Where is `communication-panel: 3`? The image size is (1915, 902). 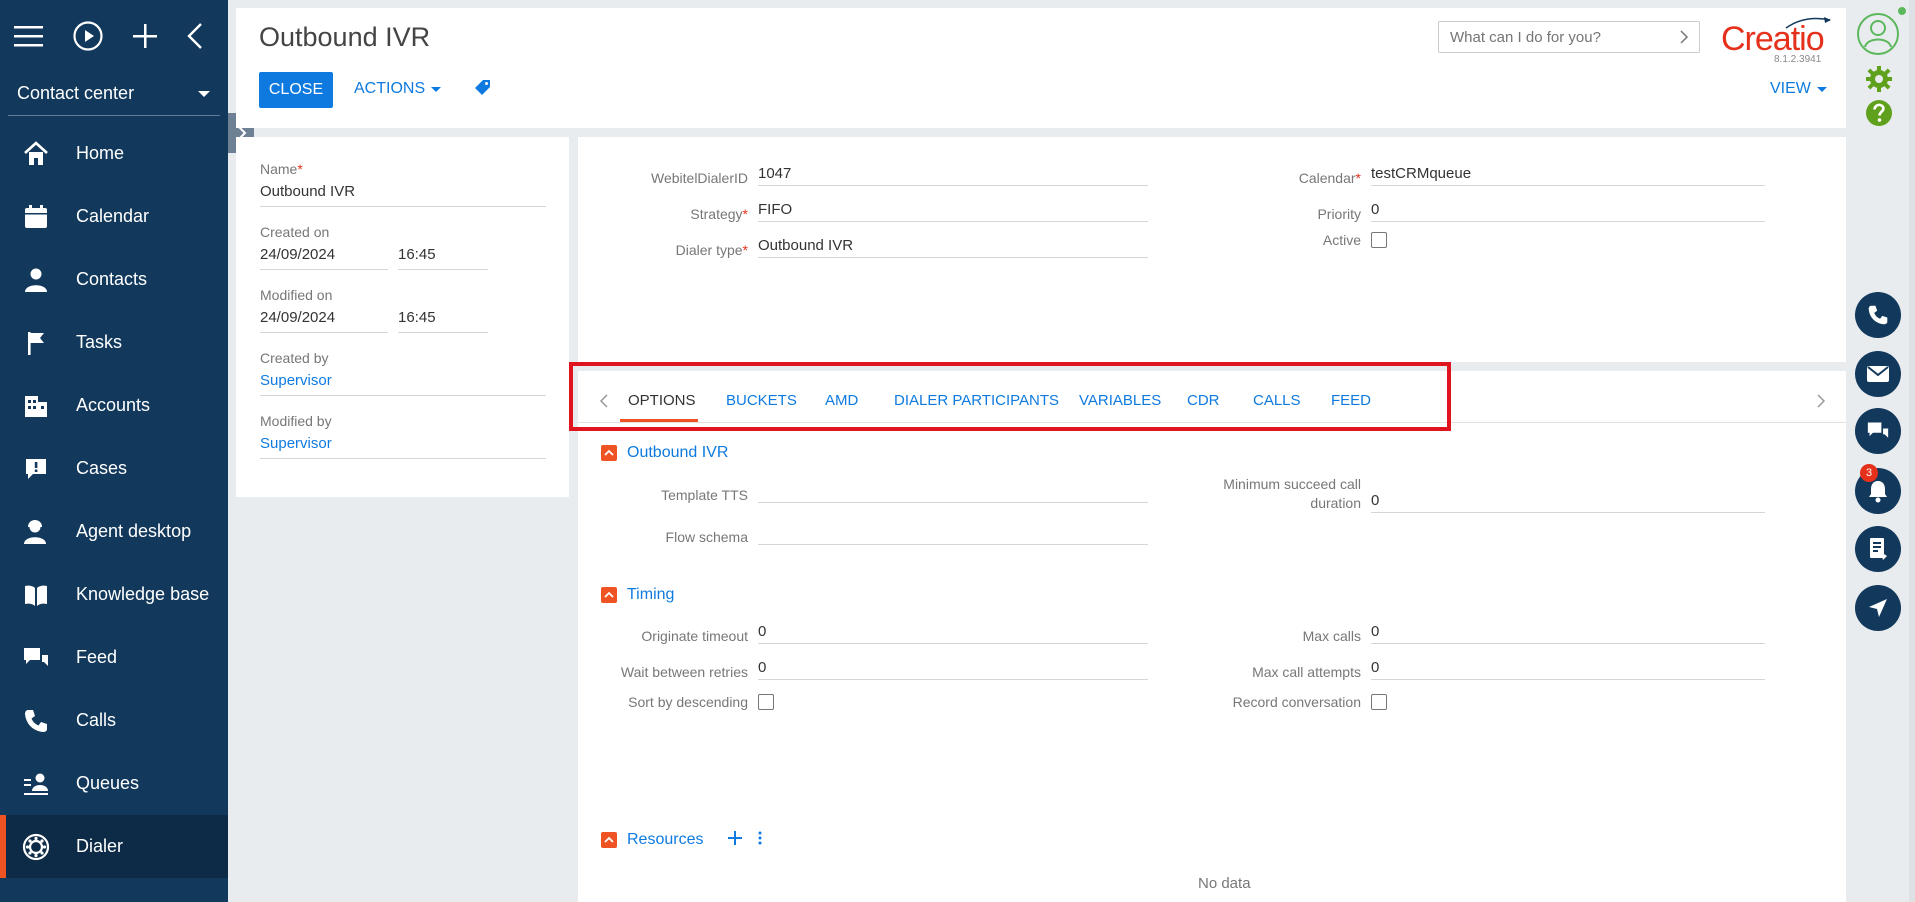
communication-panel: 3 is located at coordinates (1881, 451).